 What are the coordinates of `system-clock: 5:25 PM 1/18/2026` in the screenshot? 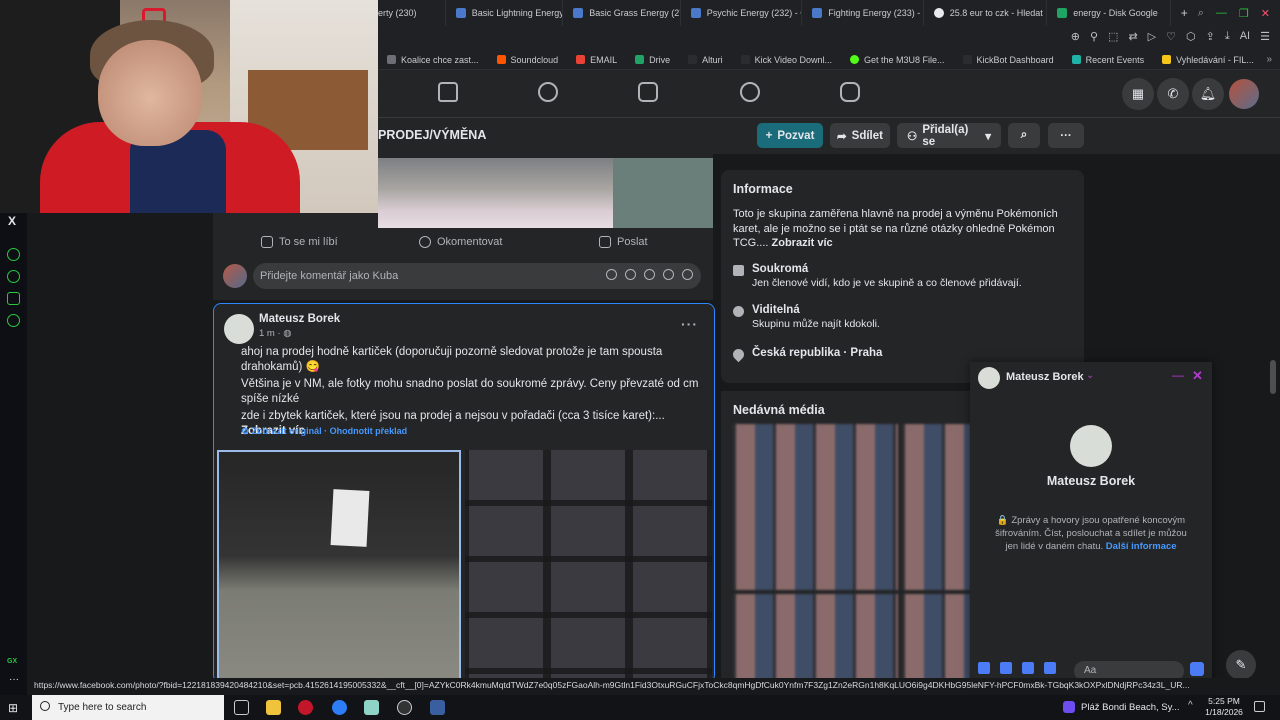 It's located at (1224, 707).